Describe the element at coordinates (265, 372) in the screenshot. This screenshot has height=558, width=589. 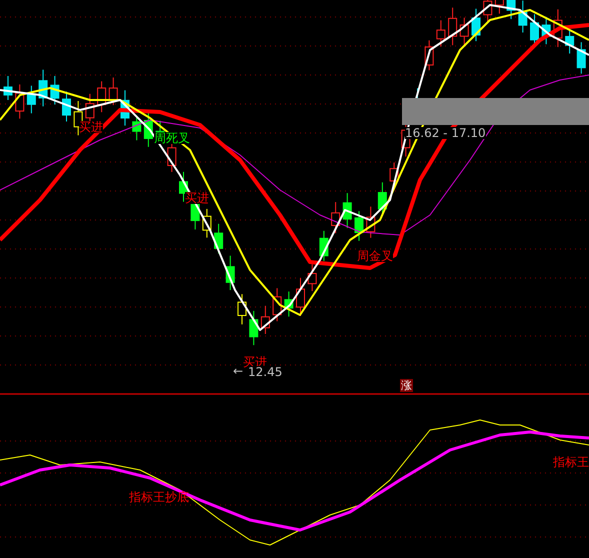
I see `price-label: 12.45` at that location.